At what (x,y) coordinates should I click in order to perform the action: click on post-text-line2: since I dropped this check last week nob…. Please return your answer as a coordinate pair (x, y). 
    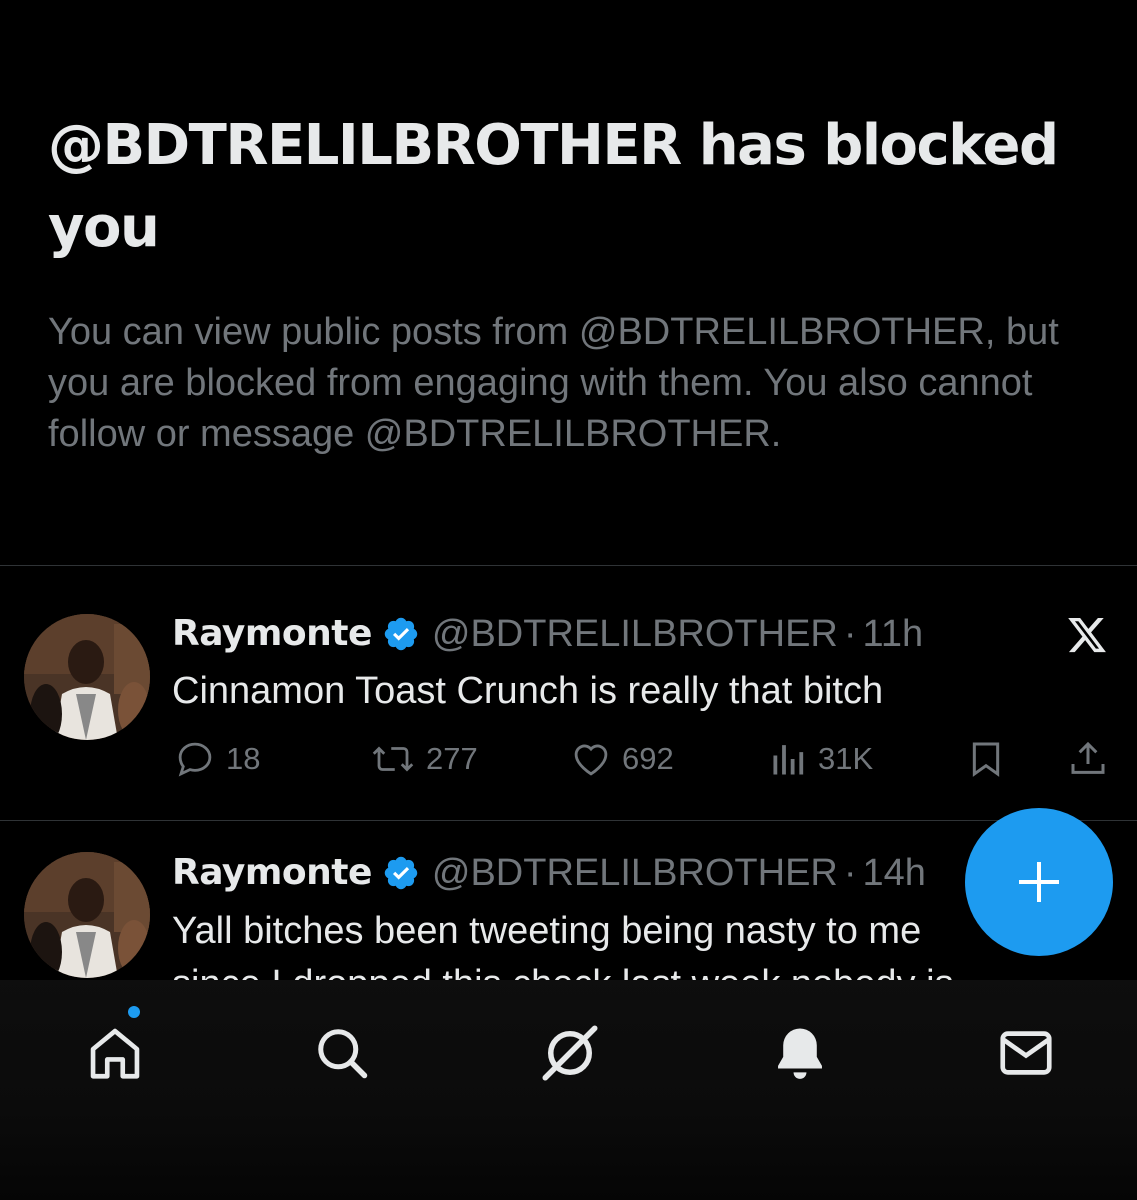
    Looking at the image, I should click on (563, 970).